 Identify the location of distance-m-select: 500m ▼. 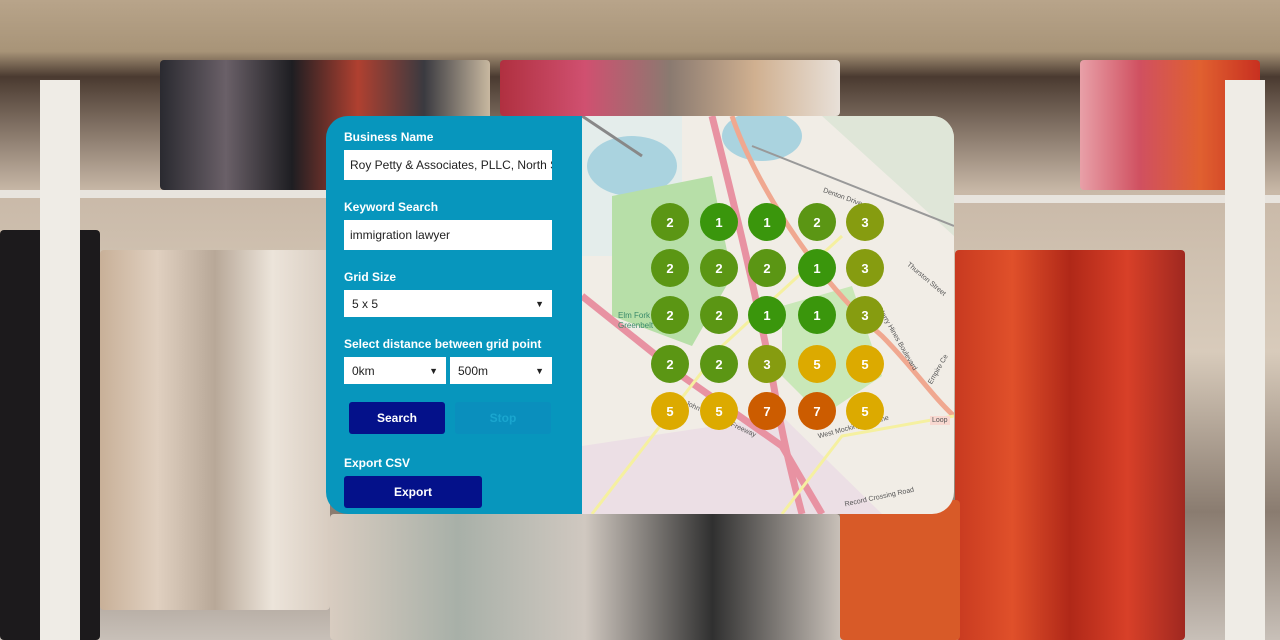
(501, 370).